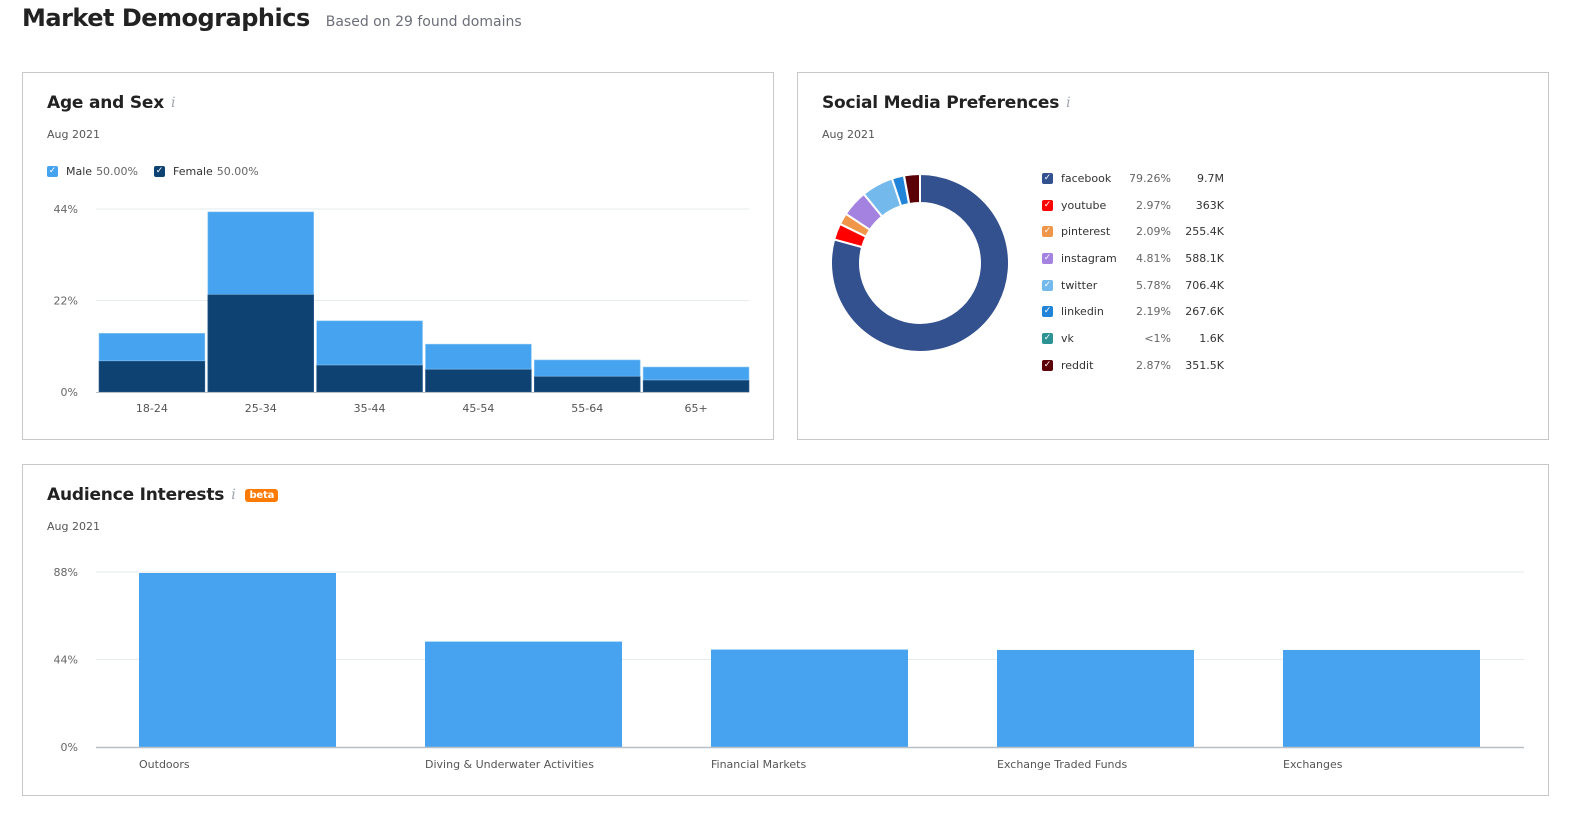  What do you see at coordinates (1133, 231) in the screenshot?
I see `social-legend-item-pinterest: ✓ pinterest 2.09% 255.4K` at bounding box center [1133, 231].